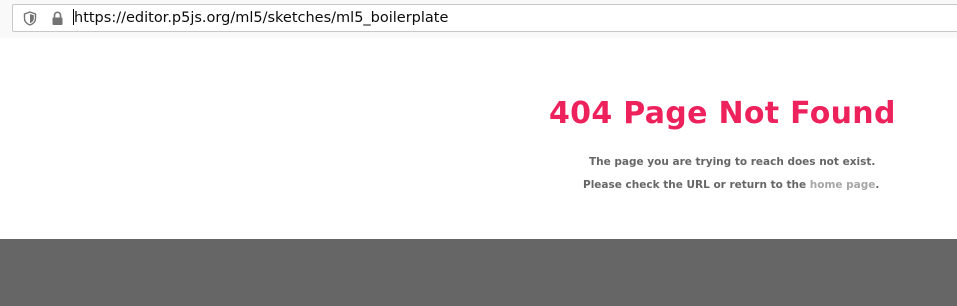 This screenshot has height=306, width=957. What do you see at coordinates (696, 185) in the screenshot?
I see `error-message-prefix: Please check the URL or return to the` at bounding box center [696, 185].